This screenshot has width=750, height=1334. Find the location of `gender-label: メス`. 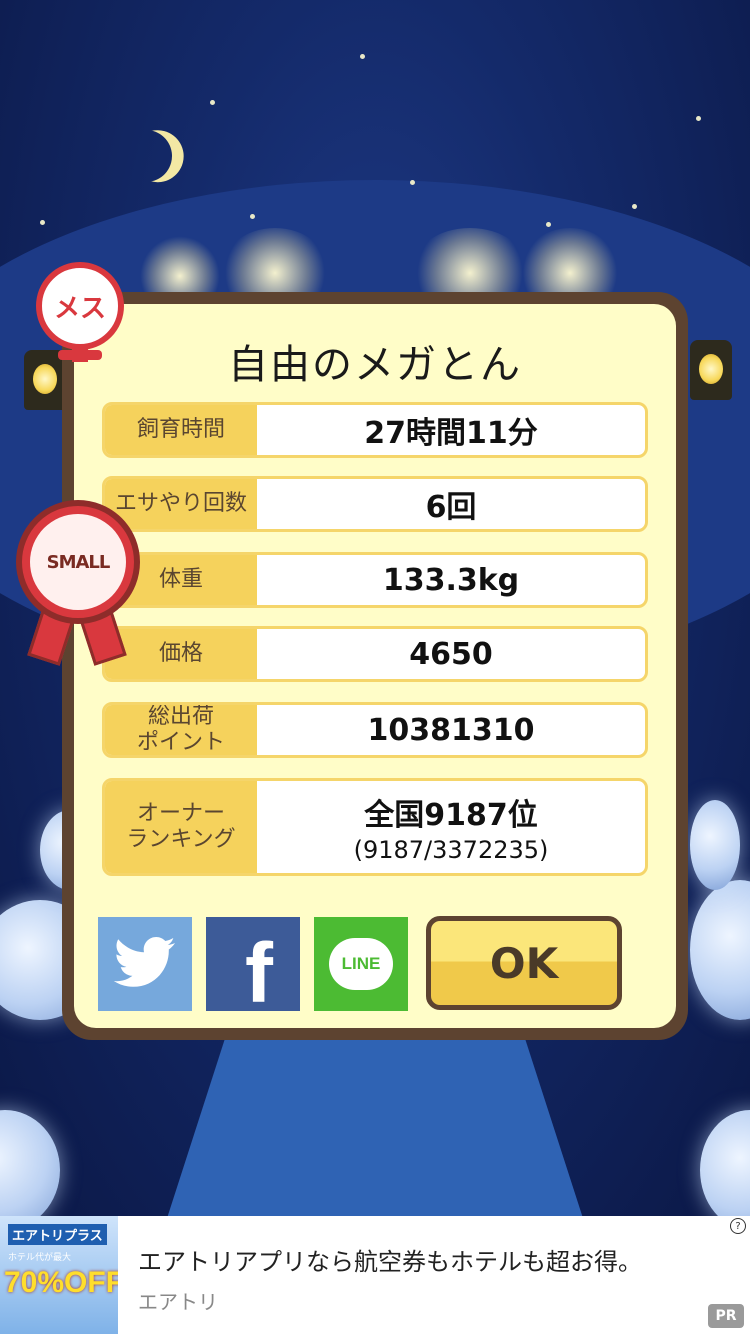

gender-label: メス is located at coordinates (79, 308).